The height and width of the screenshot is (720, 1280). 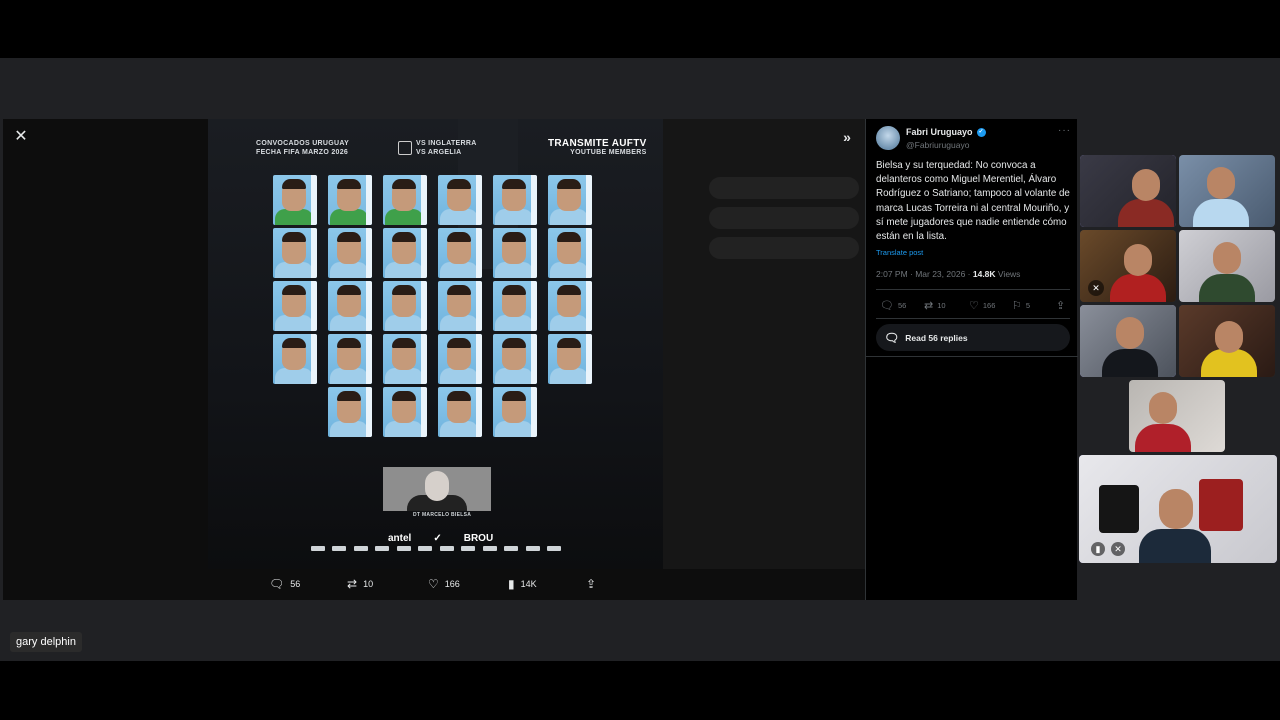 What do you see at coordinates (972, 356) in the screenshot?
I see `divider` at bounding box center [972, 356].